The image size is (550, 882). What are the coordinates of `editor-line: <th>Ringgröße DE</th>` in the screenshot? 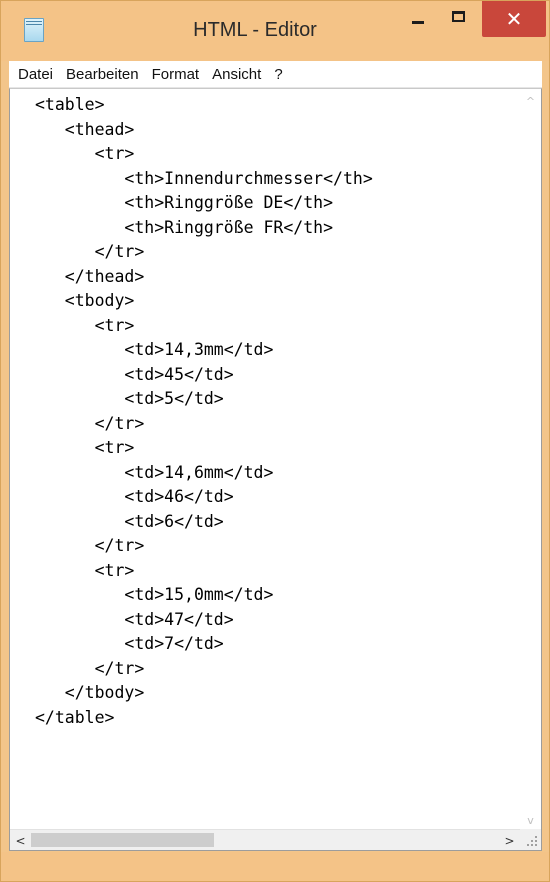 It's located at (184, 202).